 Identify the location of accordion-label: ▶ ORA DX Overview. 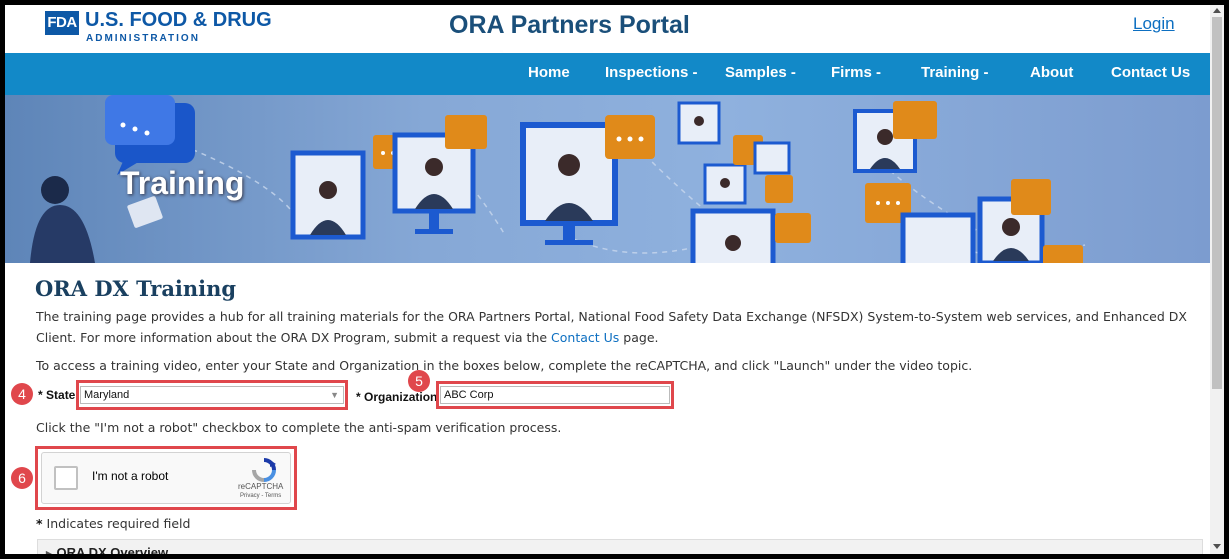
(107, 549).